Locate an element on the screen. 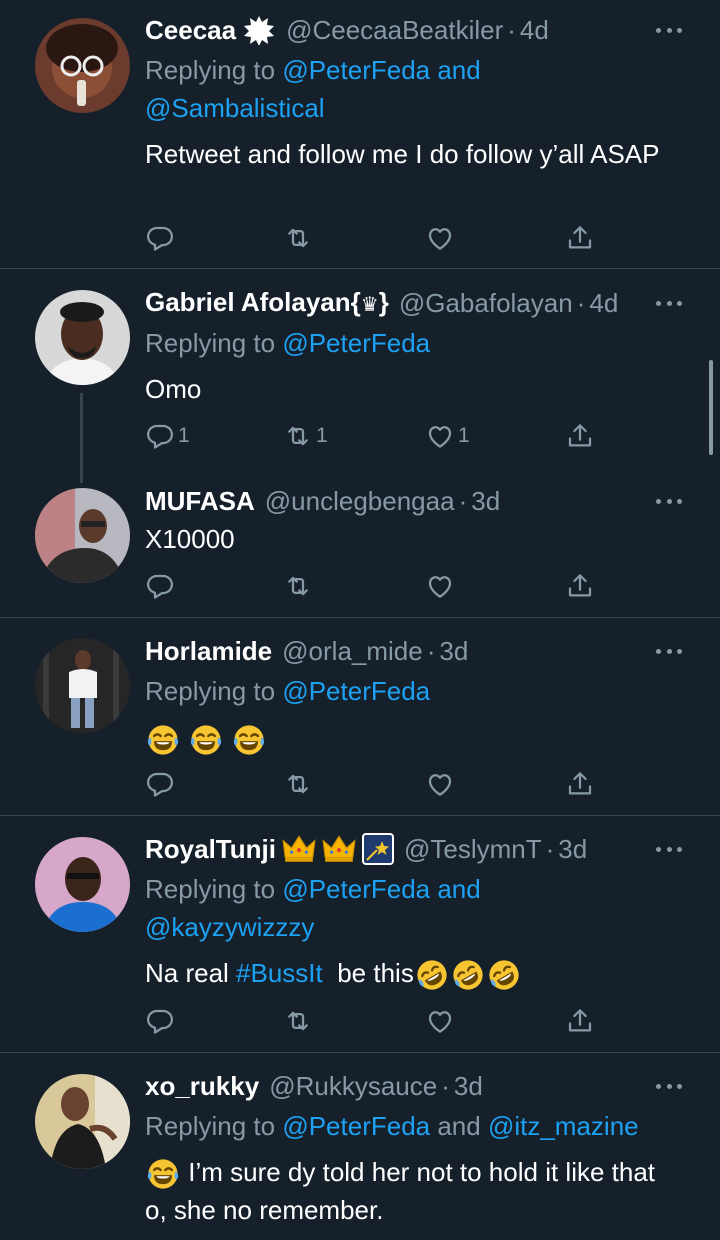  tweet-header: Ceecaa @CeecaaBeatkiler · 4d is located at coordinates (347, 30).